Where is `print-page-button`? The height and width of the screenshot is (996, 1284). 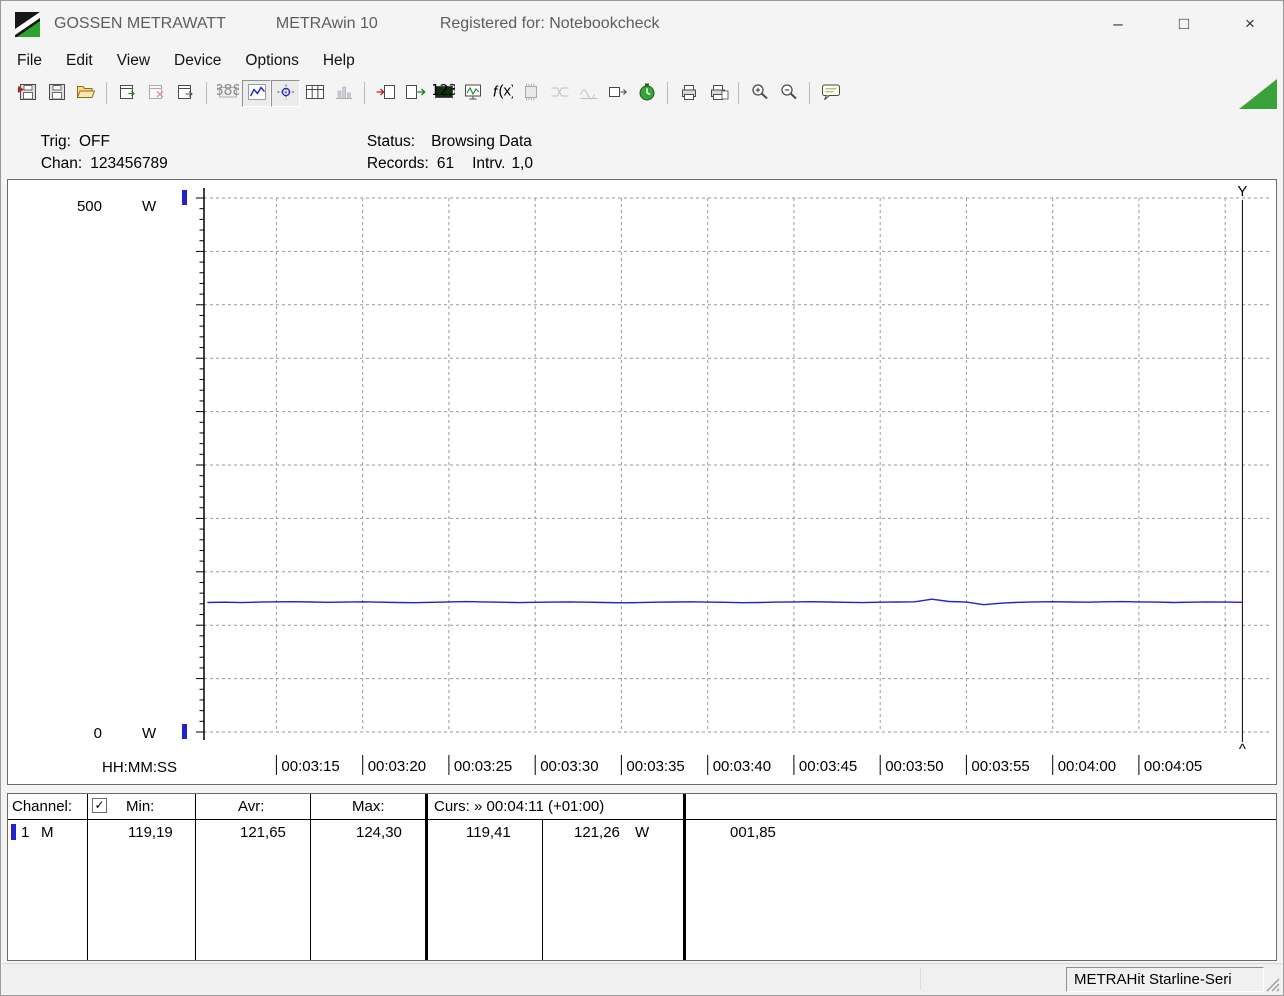
print-page-button is located at coordinates (717, 93).